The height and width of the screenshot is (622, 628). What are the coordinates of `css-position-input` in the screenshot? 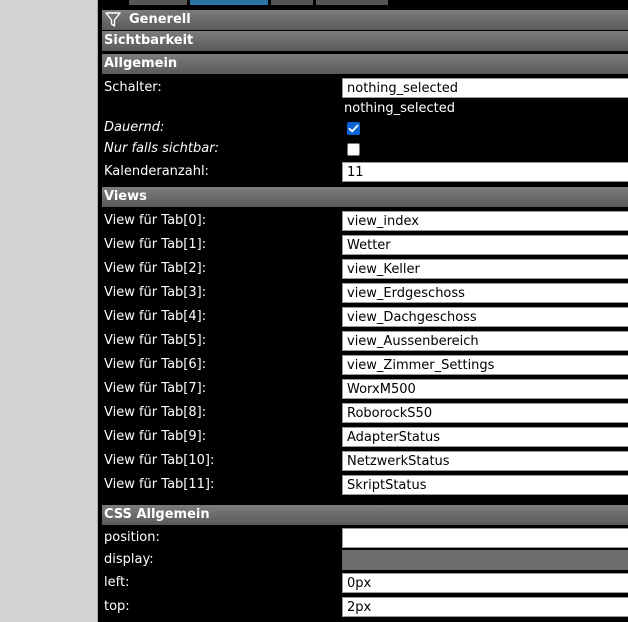 It's located at (485, 538).